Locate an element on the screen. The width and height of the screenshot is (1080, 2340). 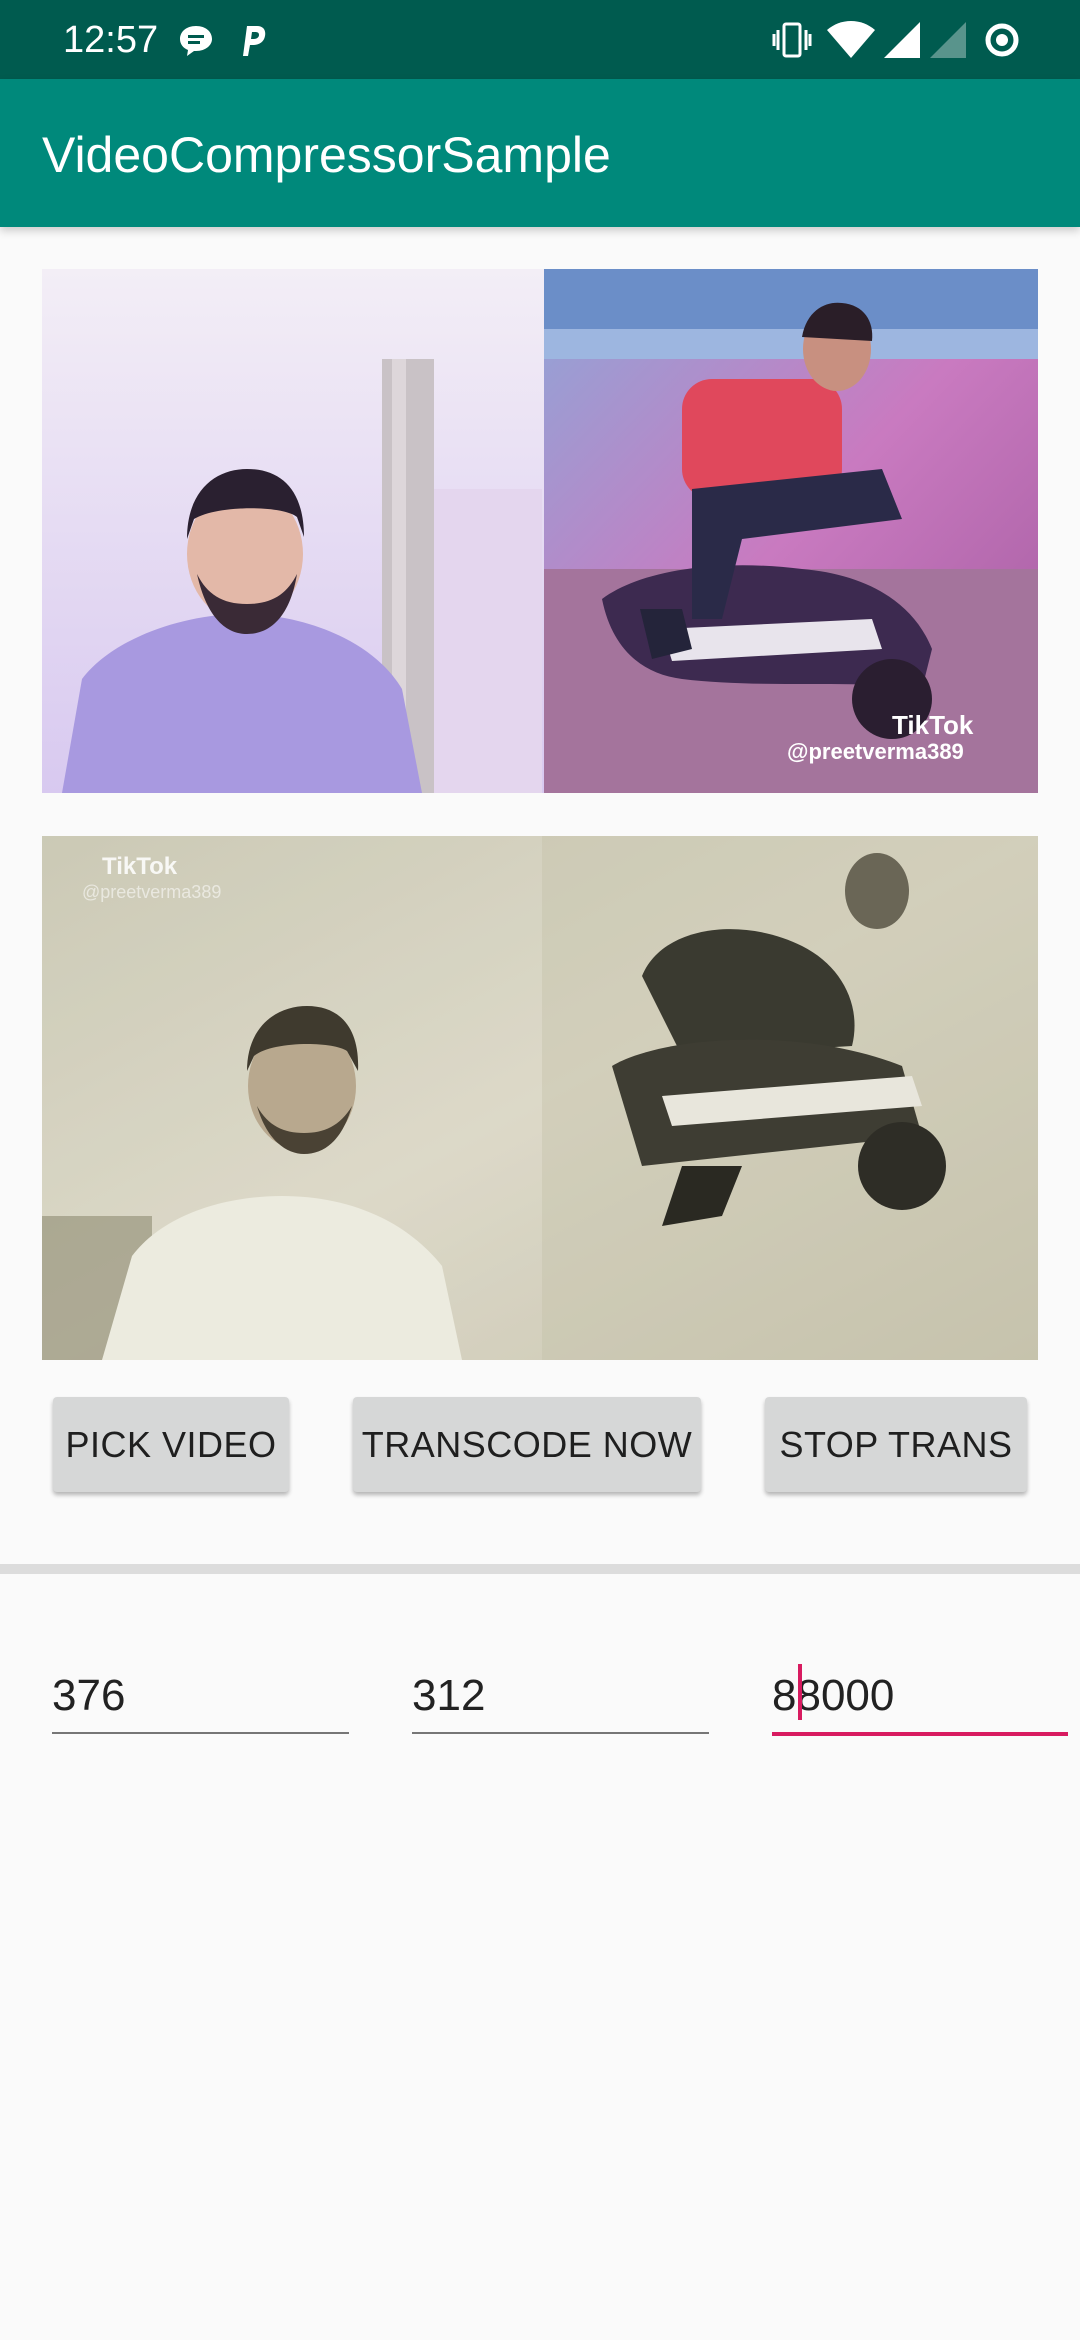
status-time: 12:57 is located at coordinates (111, 40).